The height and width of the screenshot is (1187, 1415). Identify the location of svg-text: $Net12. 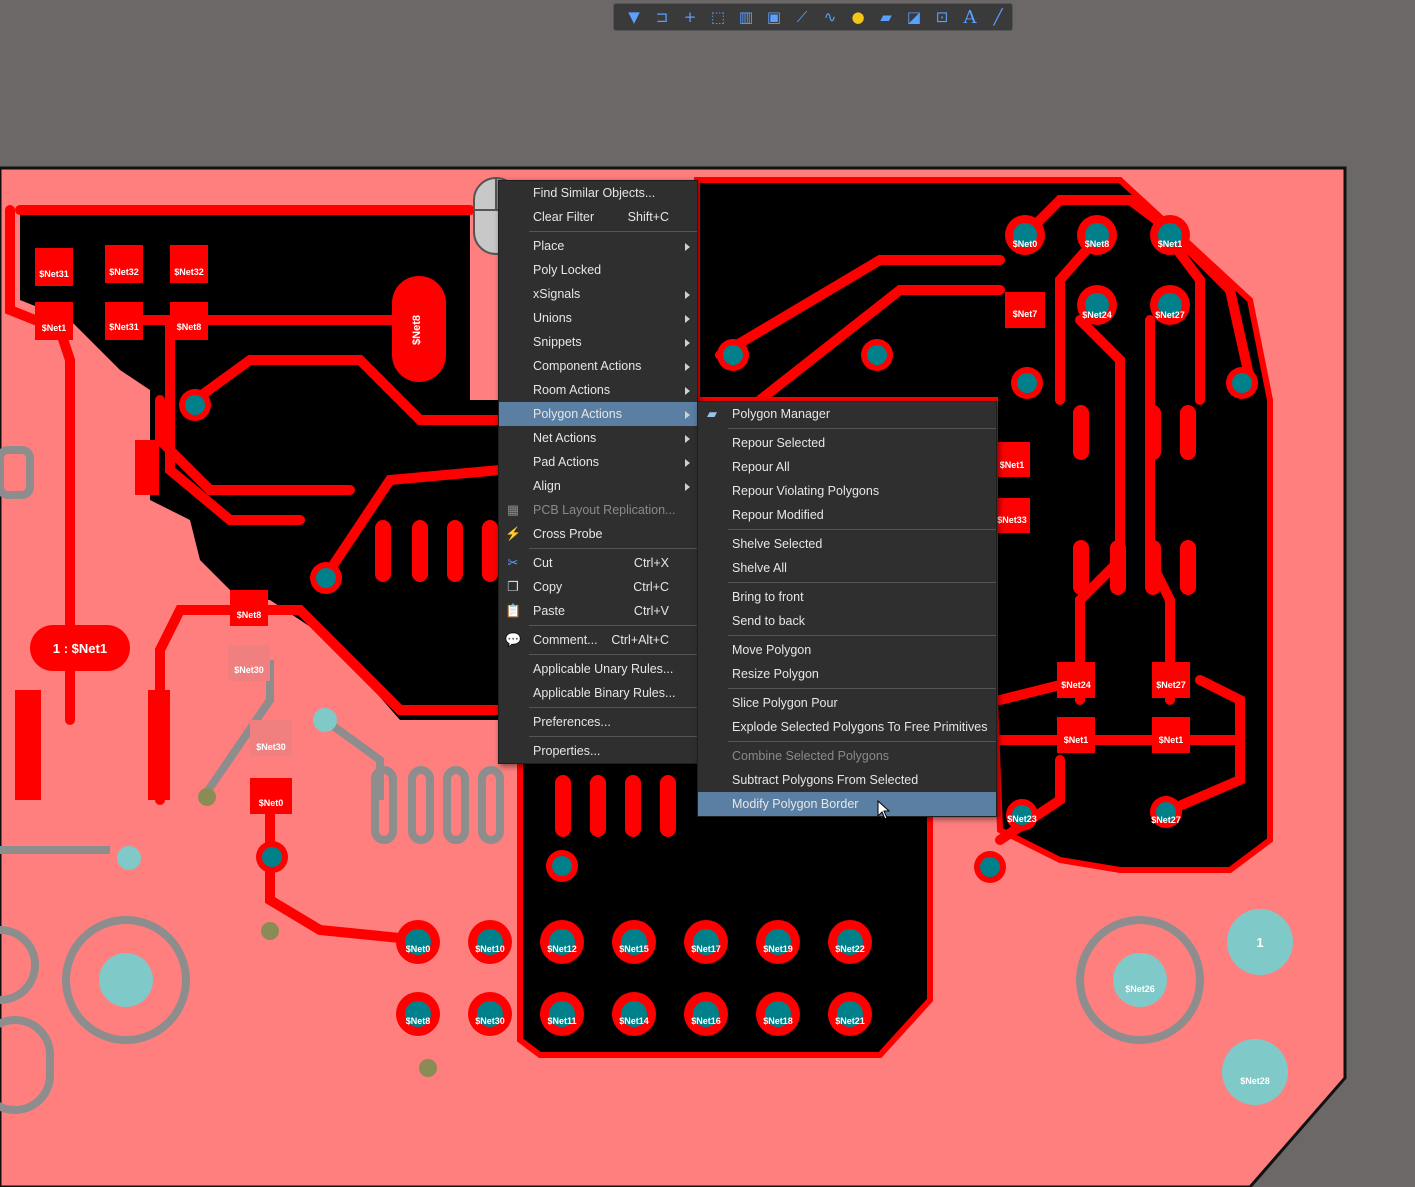
(562, 949).